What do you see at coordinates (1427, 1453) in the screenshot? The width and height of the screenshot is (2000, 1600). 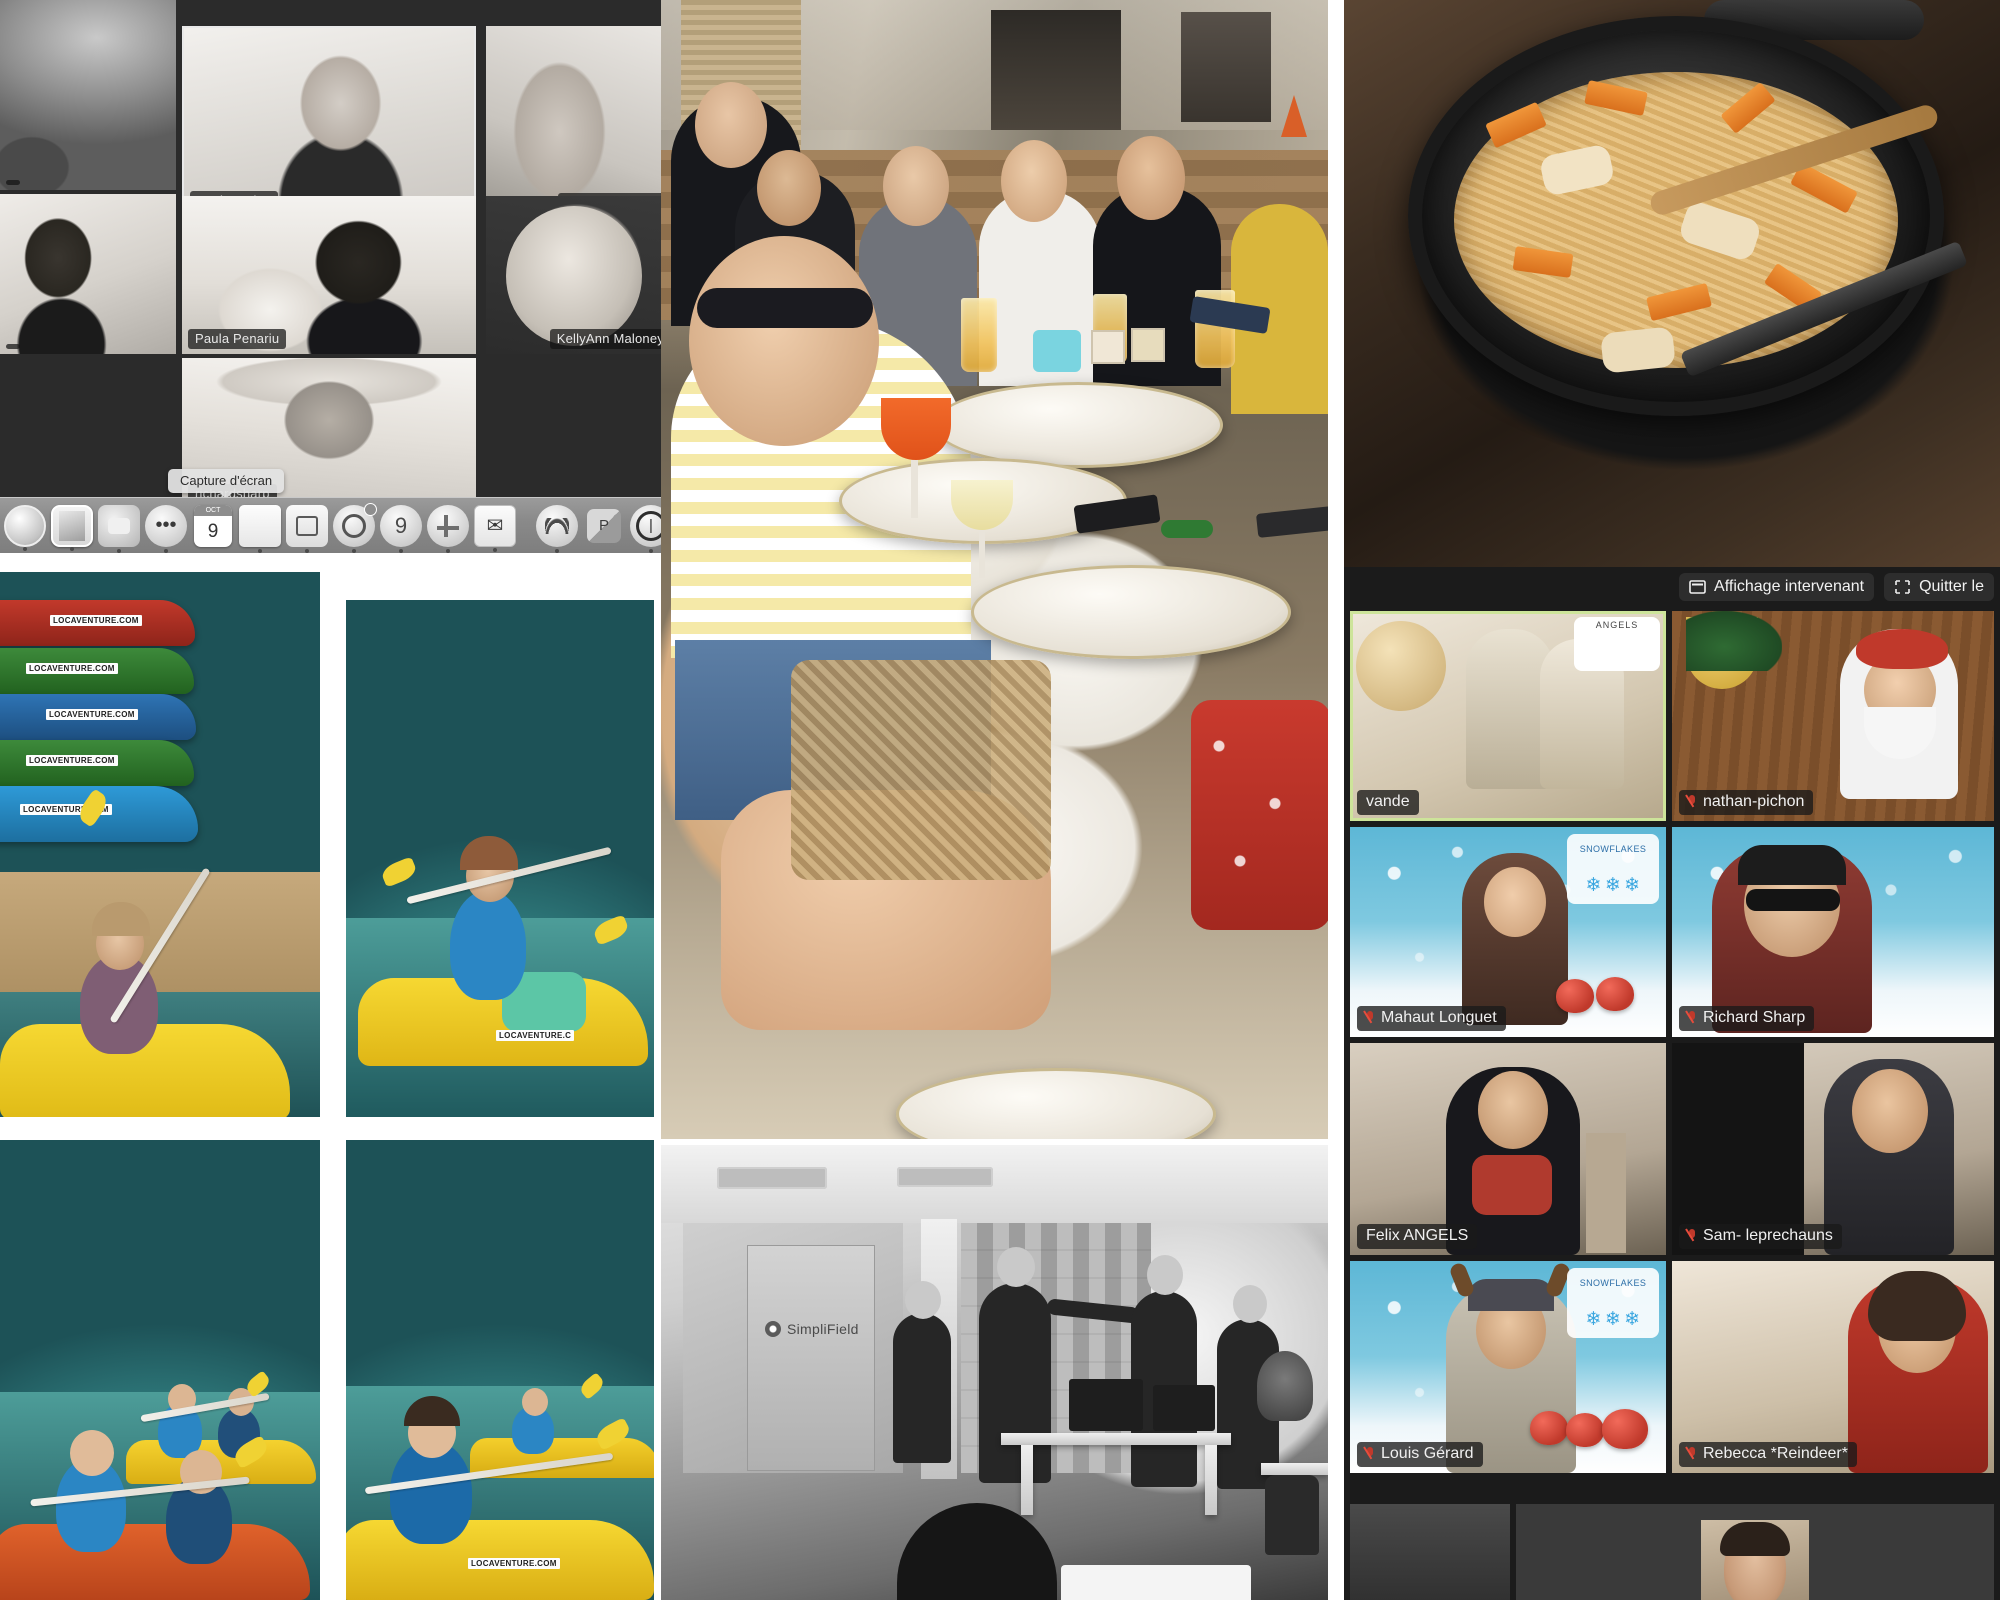 I see `zoom-tile-name-label: Louis Gérard` at bounding box center [1427, 1453].